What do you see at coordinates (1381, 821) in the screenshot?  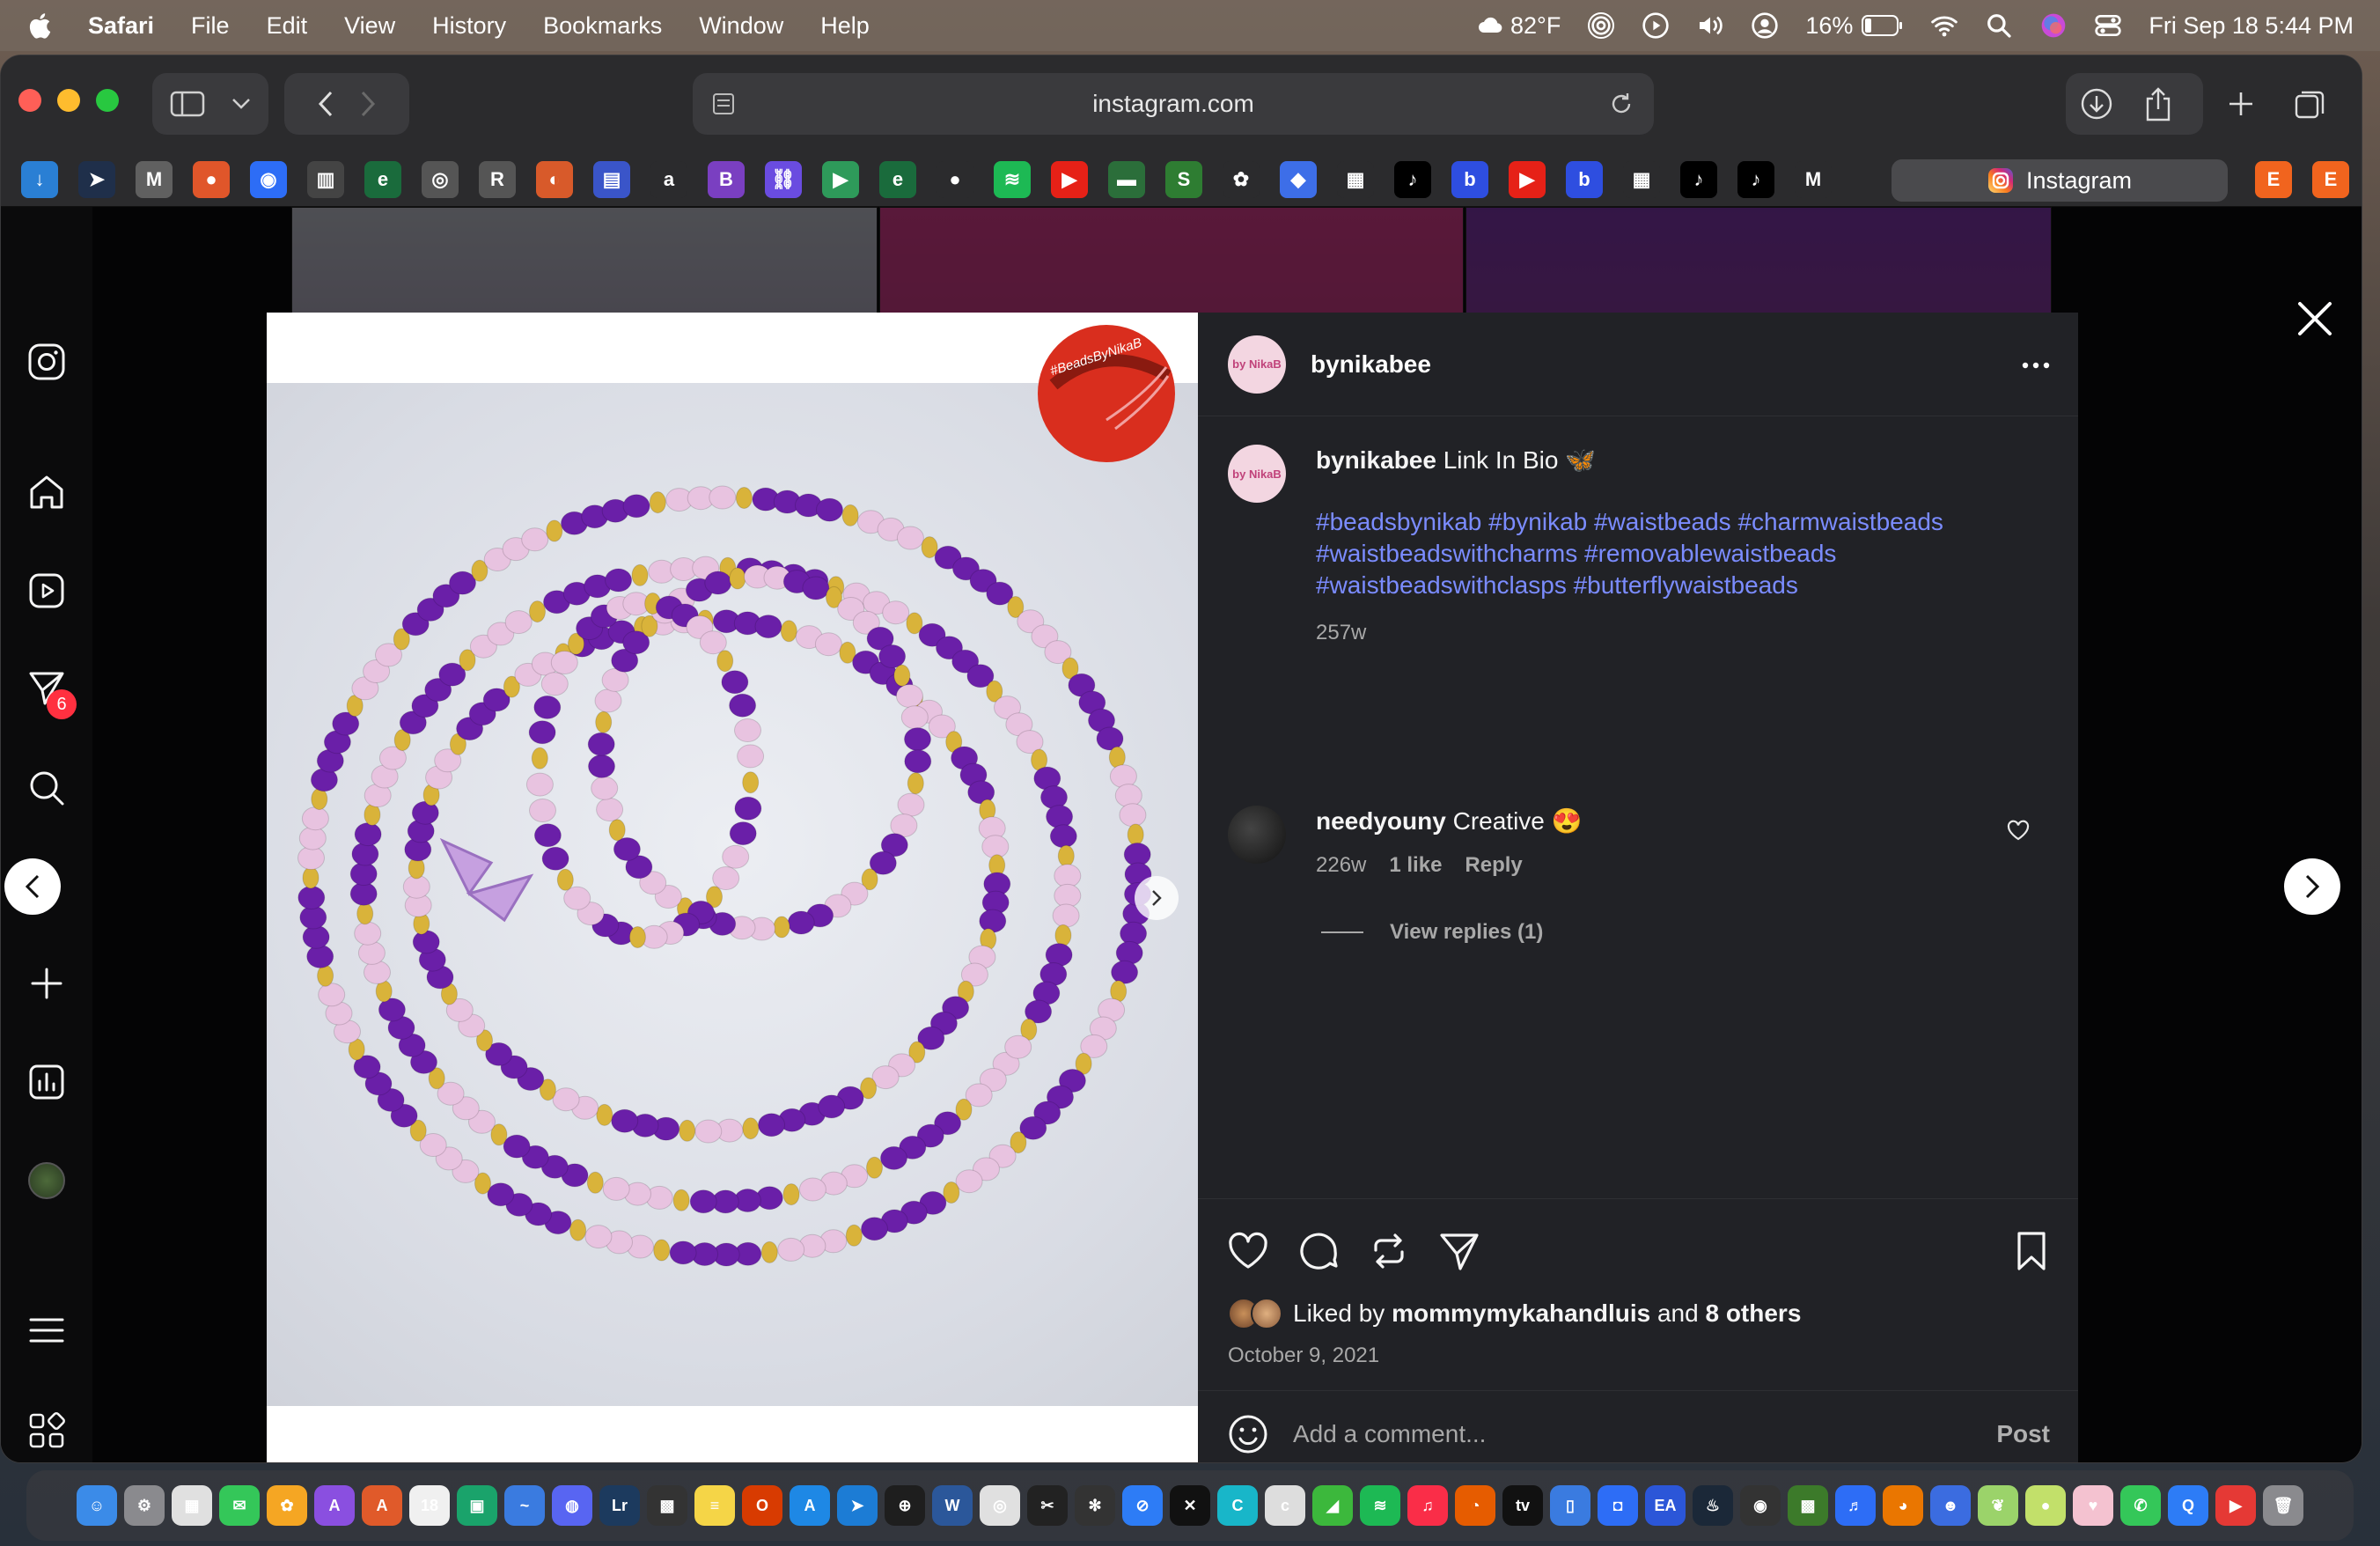 I see `commenter-username: needyouny` at bounding box center [1381, 821].